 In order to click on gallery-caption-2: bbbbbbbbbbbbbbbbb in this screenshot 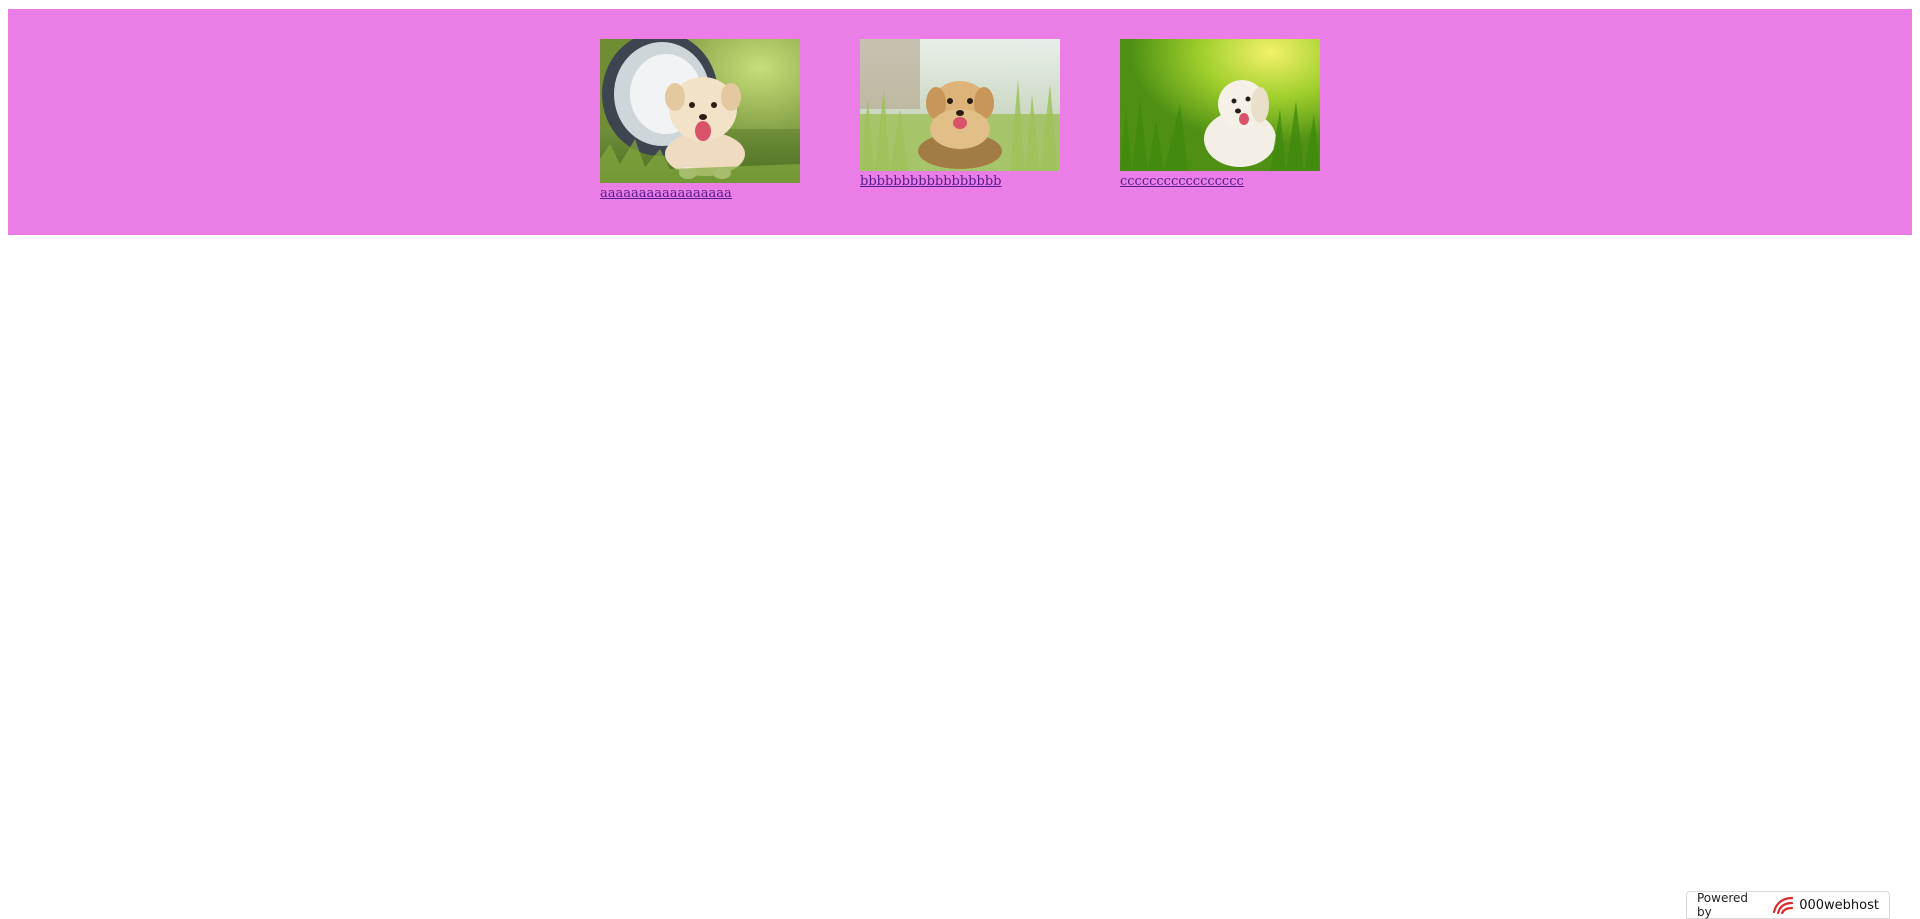, I will do `click(960, 182)`.